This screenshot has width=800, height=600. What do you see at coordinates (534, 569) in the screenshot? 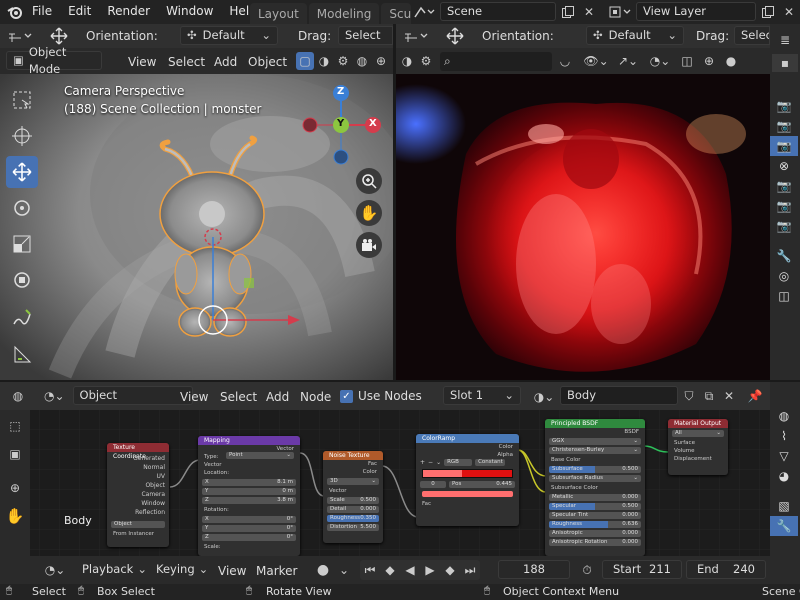
I see `current-frame-field: 188` at bounding box center [534, 569].